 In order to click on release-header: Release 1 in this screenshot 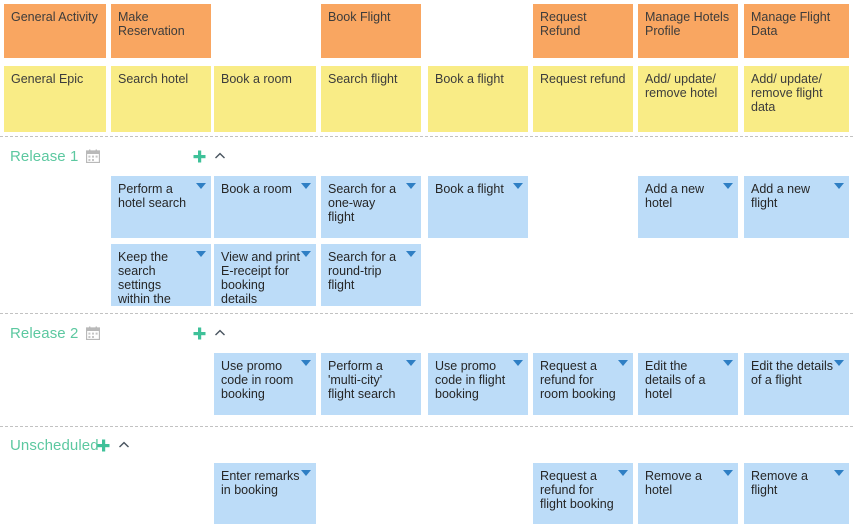, I will do `click(55, 156)`.